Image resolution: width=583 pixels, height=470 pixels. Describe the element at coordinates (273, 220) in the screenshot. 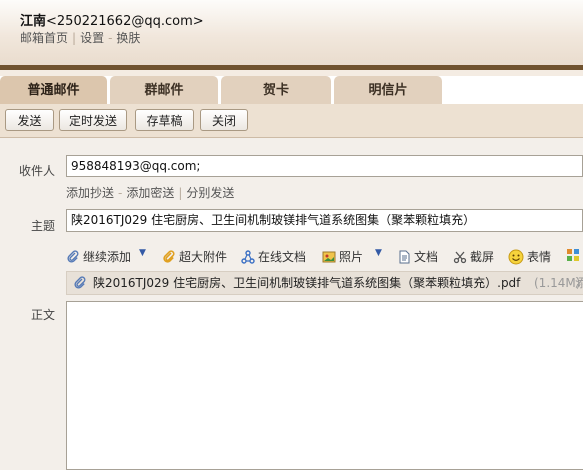

I see `subject-value: 陕2016TJ029 住宅厨房、卫生间机制玻镁排气道系统图集（聚苯颗粒填充）` at that location.